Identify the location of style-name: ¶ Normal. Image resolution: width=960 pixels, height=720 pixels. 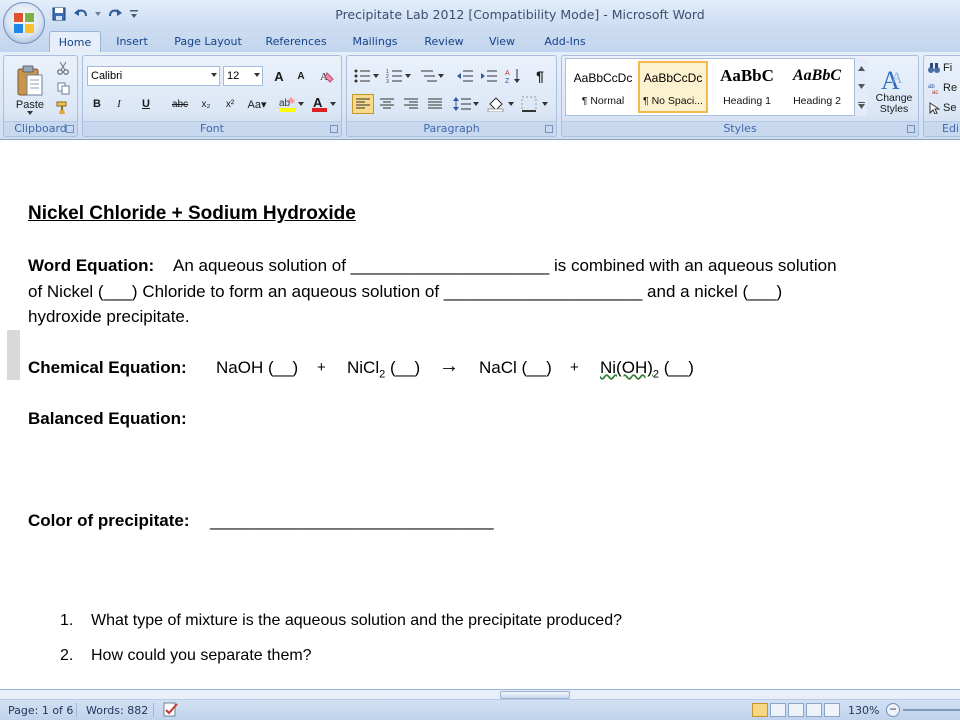
(603, 101).